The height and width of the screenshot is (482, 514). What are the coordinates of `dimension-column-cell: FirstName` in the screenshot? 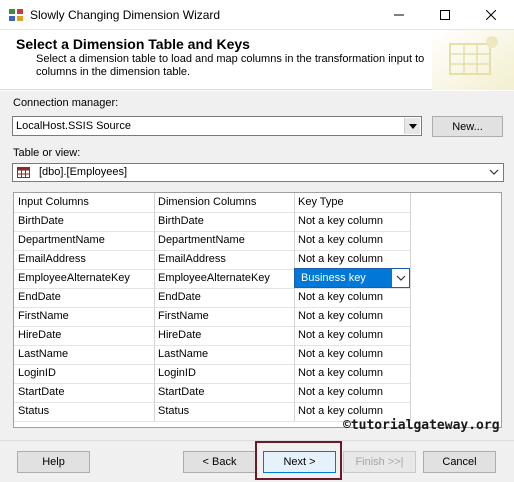 It's located at (183, 316).